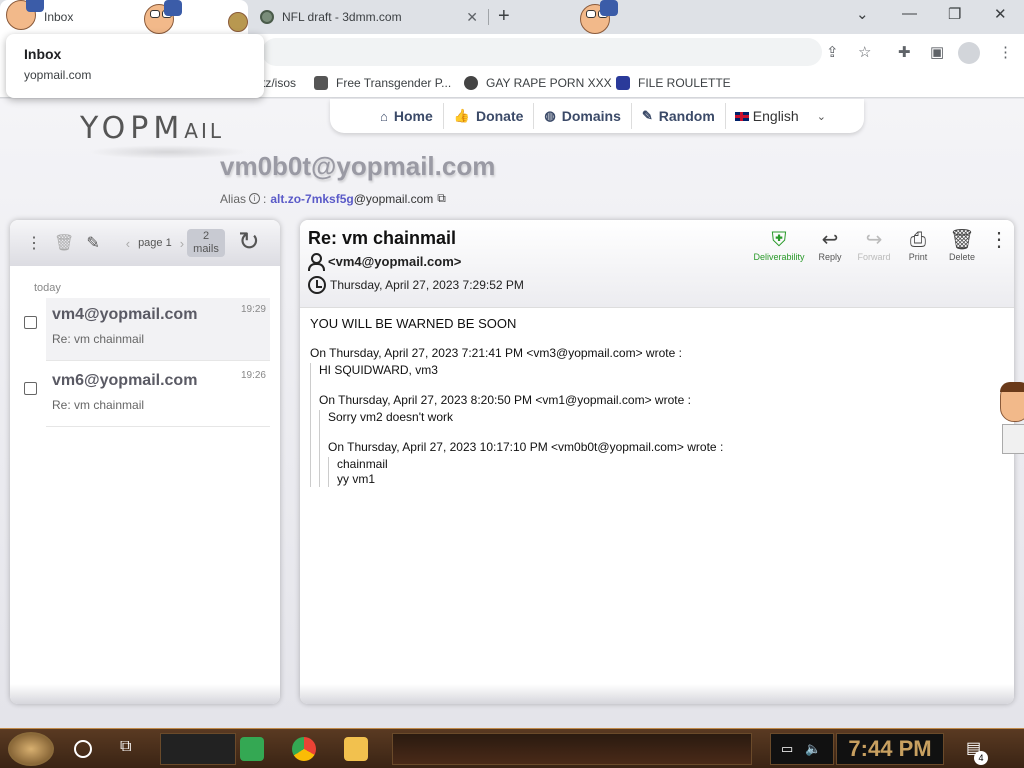 The width and height of the screenshot is (1024, 768). I want to click on compose-icon: ✎, so click(92, 243).